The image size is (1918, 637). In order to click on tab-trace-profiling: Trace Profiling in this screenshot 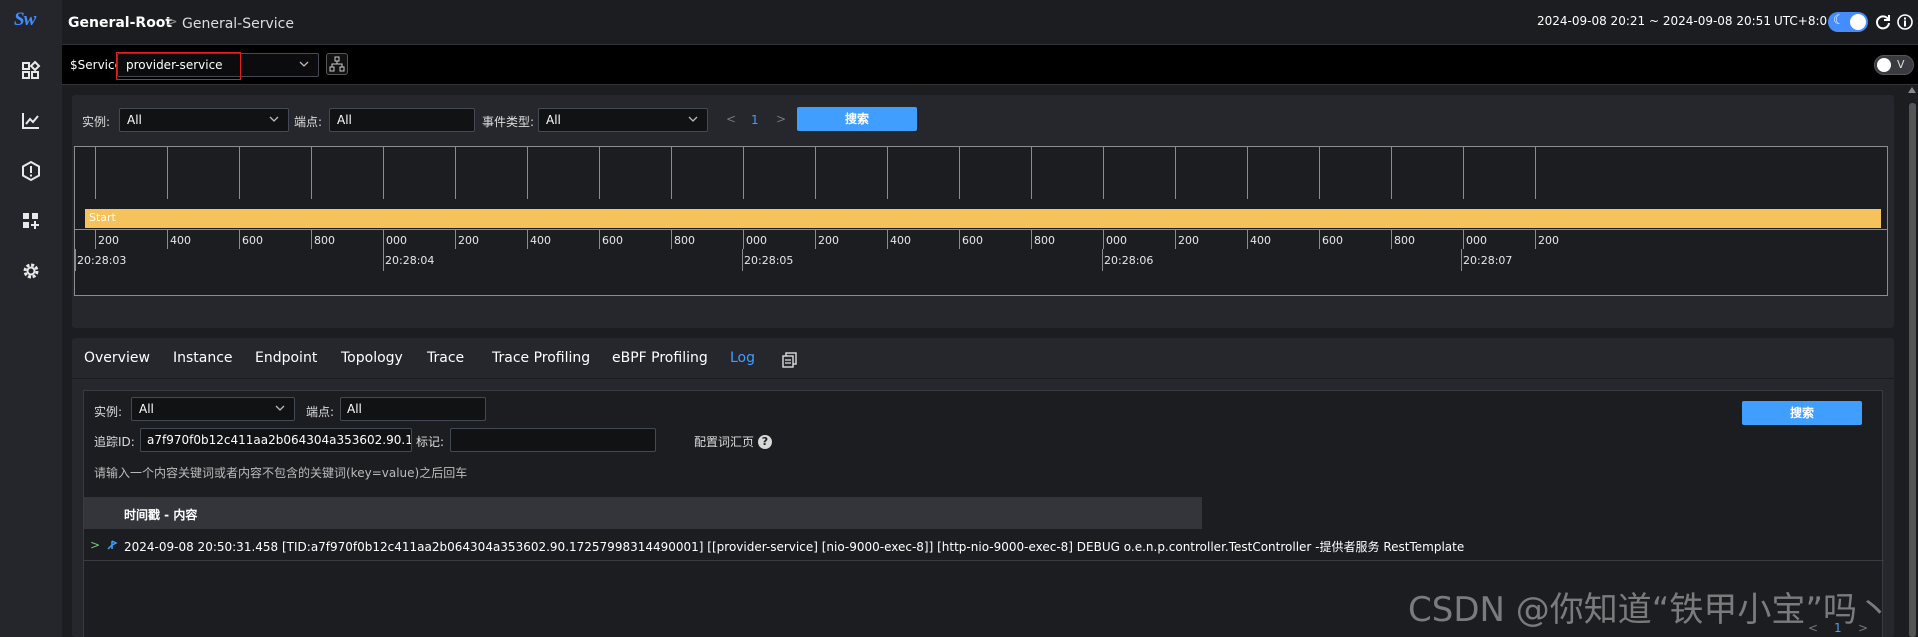, I will do `click(541, 358)`.